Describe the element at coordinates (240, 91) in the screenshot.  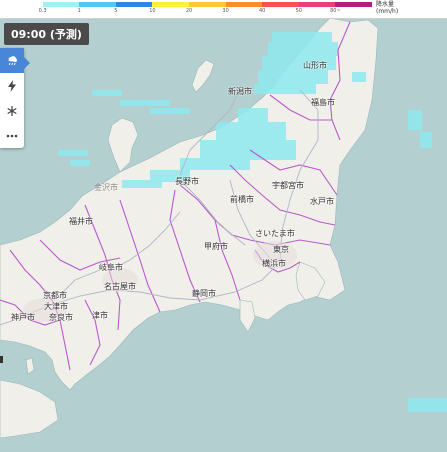
I see `city-label-niigata: 新潟市` at that location.